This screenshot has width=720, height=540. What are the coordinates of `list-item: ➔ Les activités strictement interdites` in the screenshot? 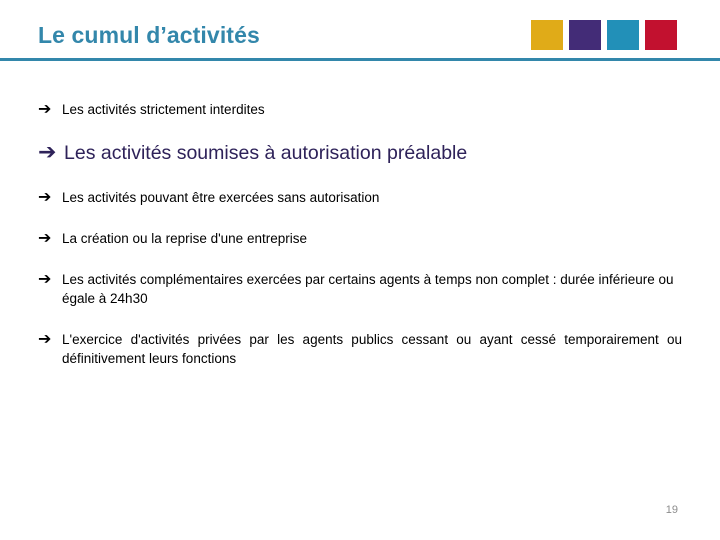 It's located at (360, 109).